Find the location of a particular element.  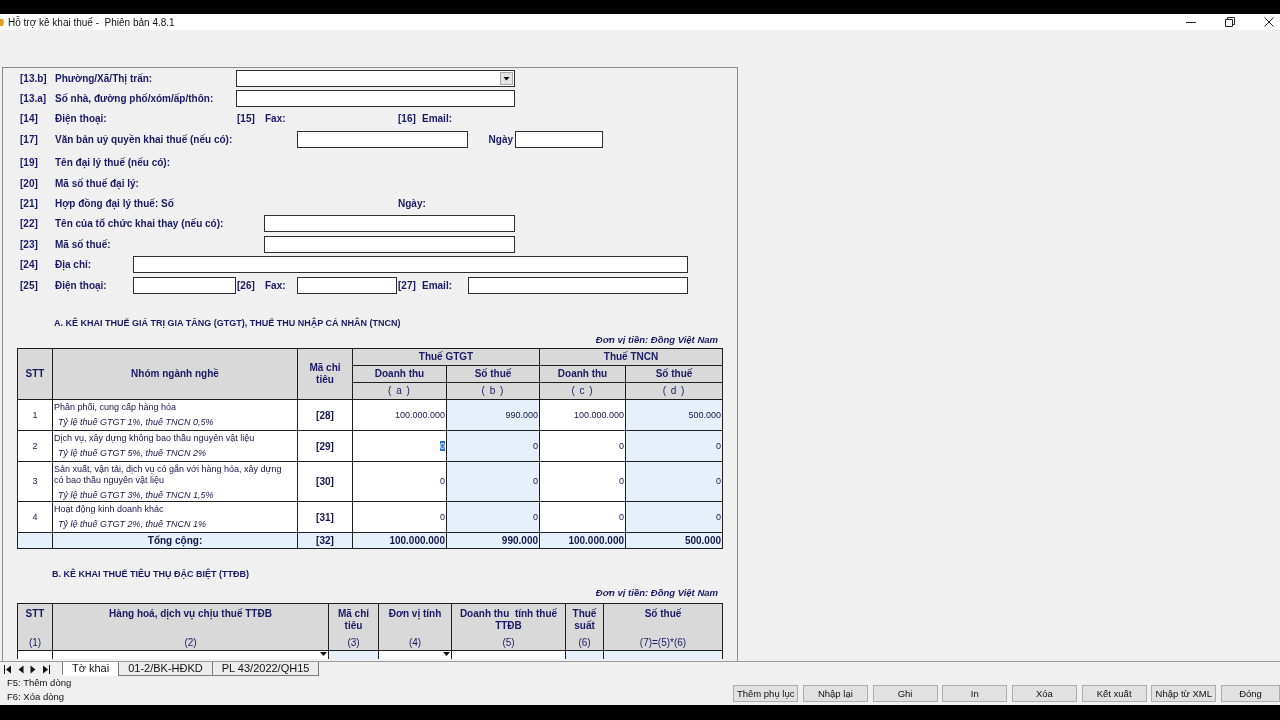

activity-name: Phân phối, cung cấp hàng hóa is located at coordinates (115, 408).